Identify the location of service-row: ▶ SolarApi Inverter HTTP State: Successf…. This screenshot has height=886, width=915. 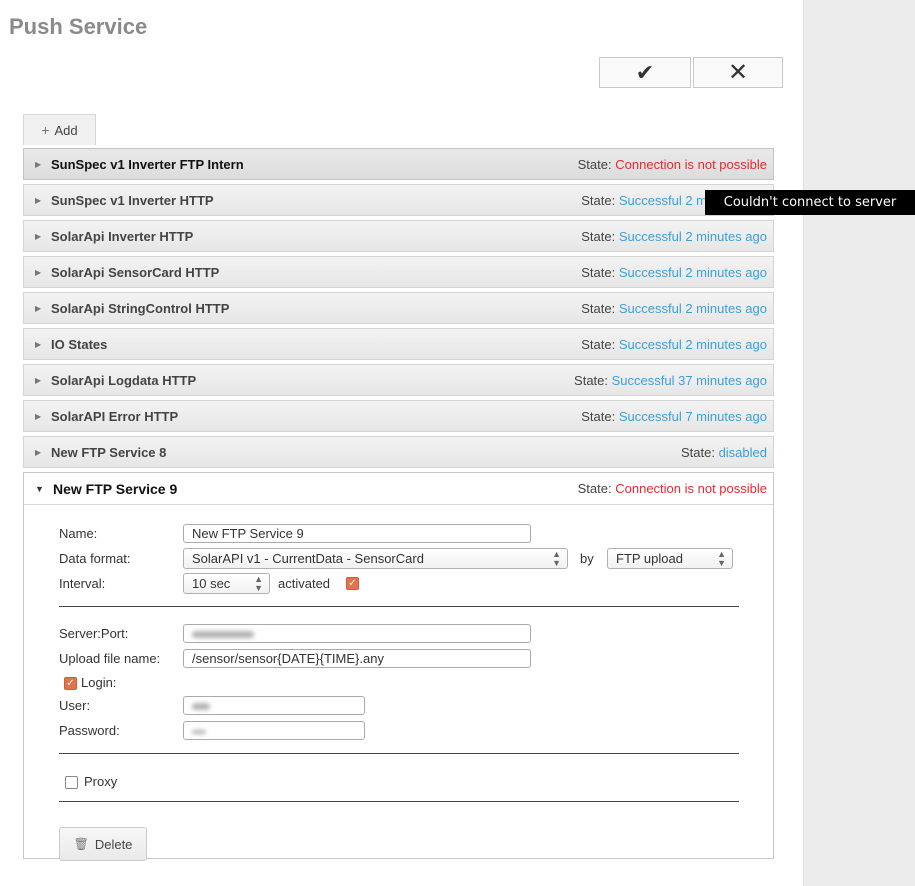
(398, 236).